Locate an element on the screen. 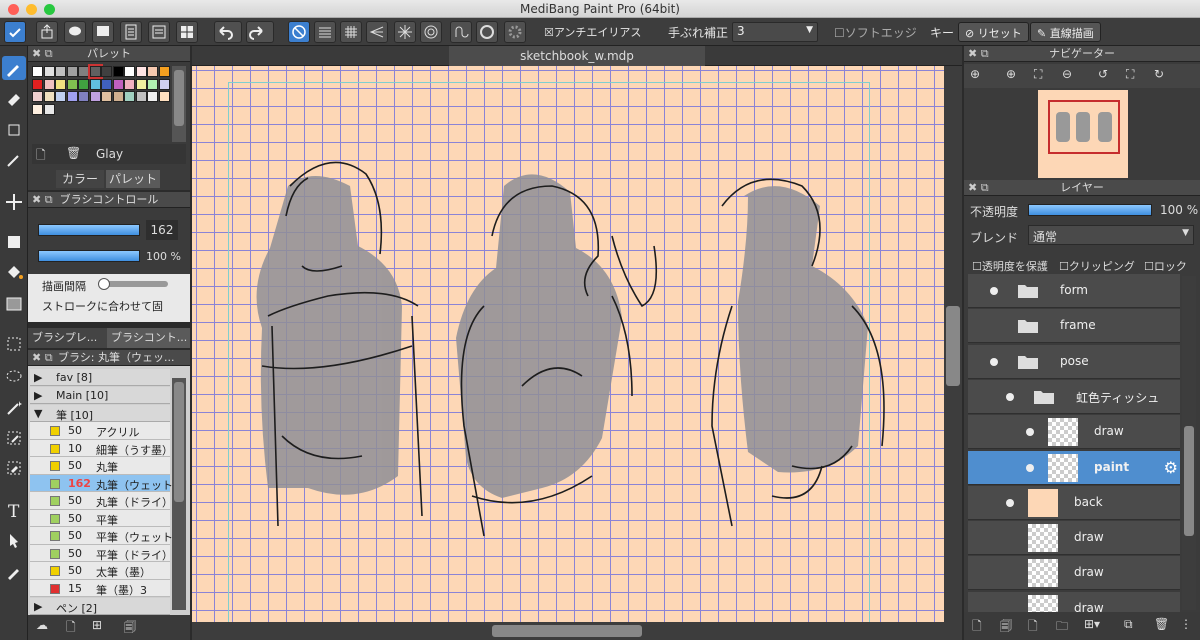 This screenshot has width=1200, height=640. brush-row: 162 丸筆（ウェット） is located at coordinates (101, 483).